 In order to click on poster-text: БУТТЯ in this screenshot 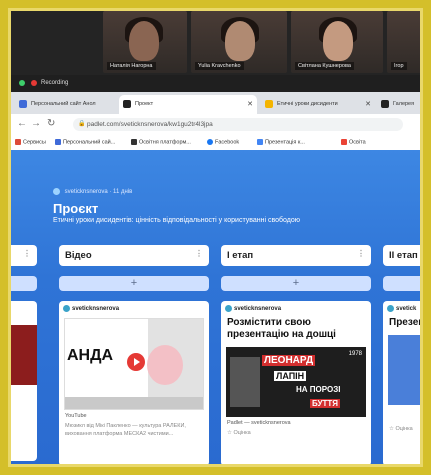, I will do `click(325, 403)`.